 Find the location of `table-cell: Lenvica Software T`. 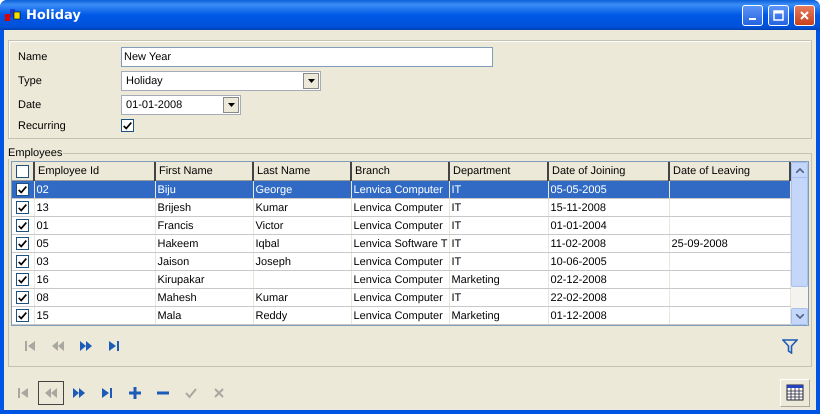

table-cell: Lenvica Software T is located at coordinates (401, 244).